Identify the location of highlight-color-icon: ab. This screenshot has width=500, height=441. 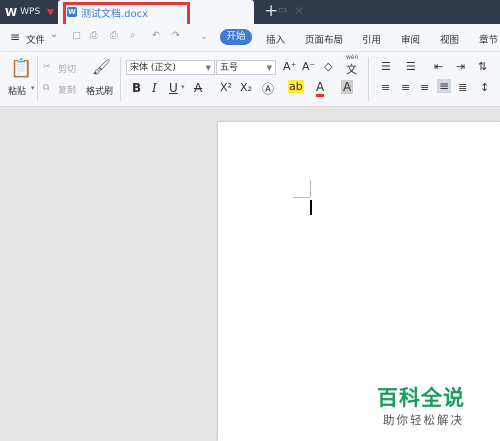
(296, 86).